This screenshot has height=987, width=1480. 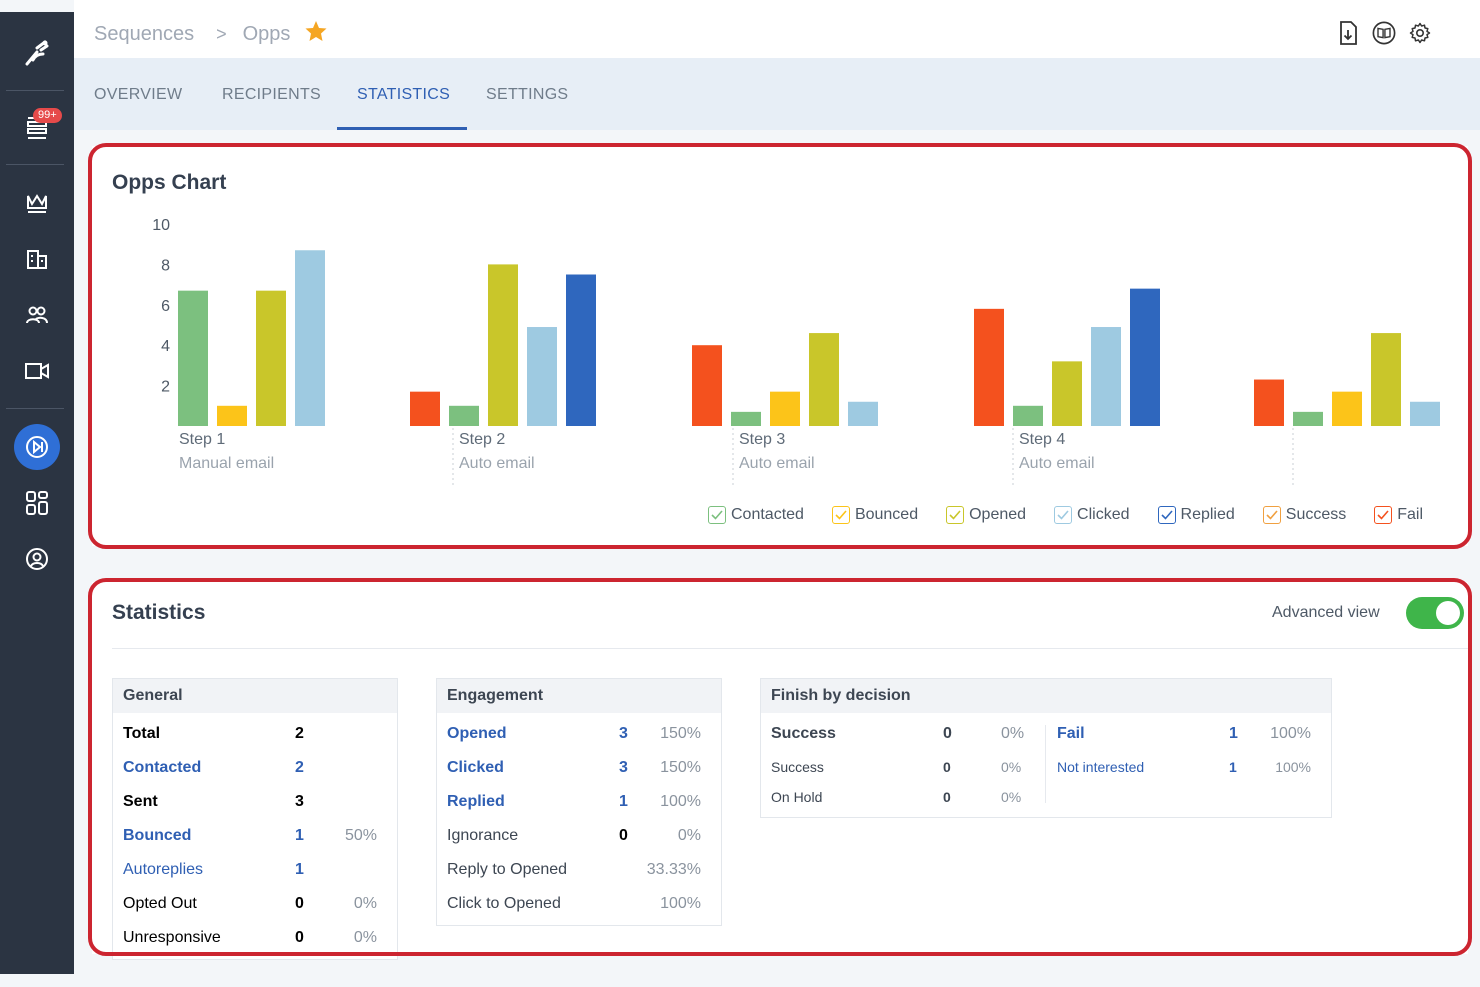 I want to click on x-tick-email-type: Manual email, so click(x=226, y=463).